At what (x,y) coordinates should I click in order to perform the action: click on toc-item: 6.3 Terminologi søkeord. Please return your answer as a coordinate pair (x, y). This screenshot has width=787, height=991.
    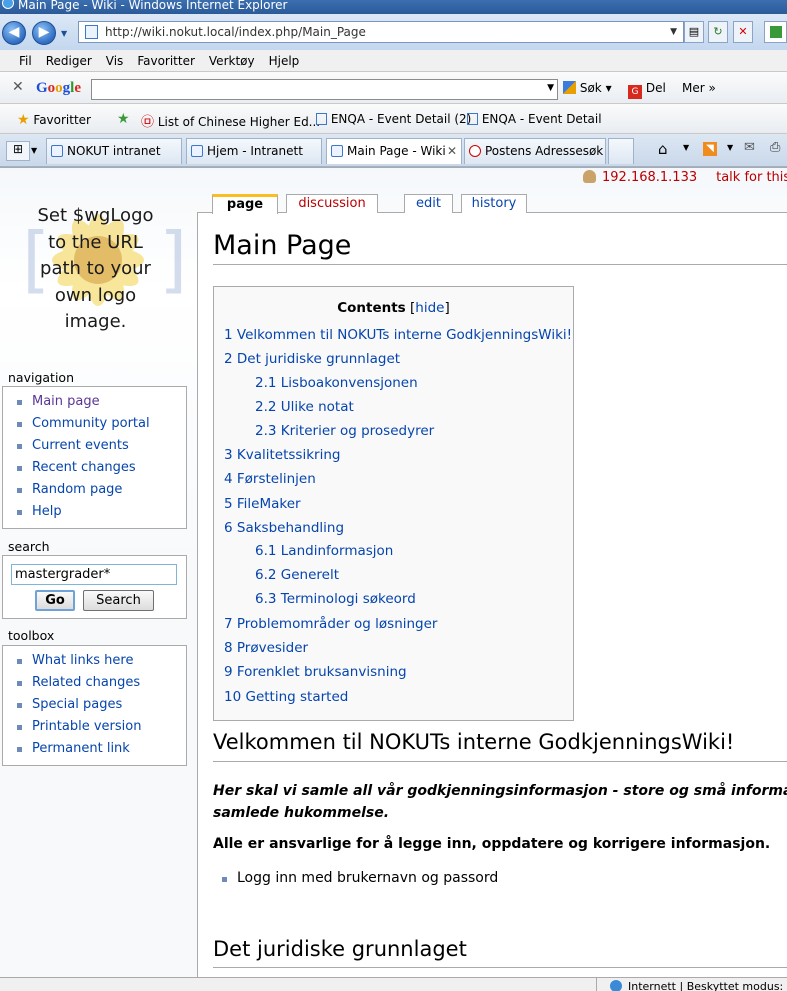
    Looking at the image, I should click on (335, 599).